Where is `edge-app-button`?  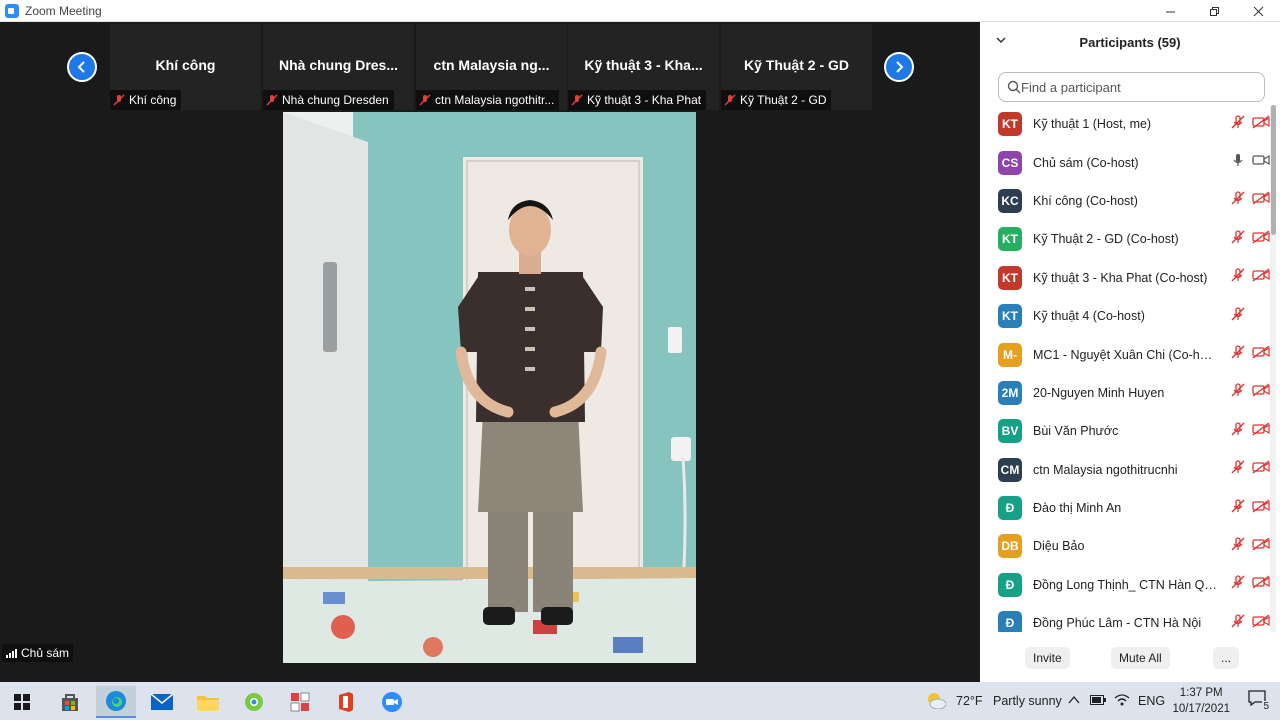
edge-app-button is located at coordinates (116, 702).